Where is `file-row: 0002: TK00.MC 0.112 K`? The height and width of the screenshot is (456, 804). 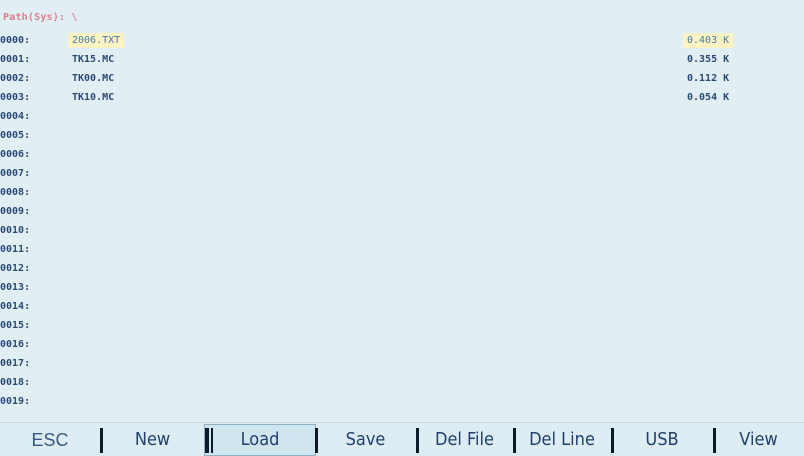
file-row: 0002: TK00.MC 0.112 K is located at coordinates (402, 78).